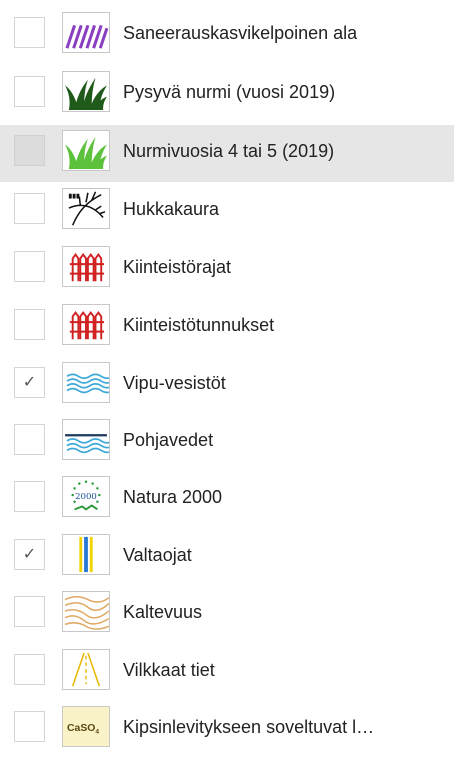 This screenshot has height=758, width=454. Describe the element at coordinates (240, 33) in the screenshot. I see `layer-label: Saneerauskasvikelpoinen ala` at that location.